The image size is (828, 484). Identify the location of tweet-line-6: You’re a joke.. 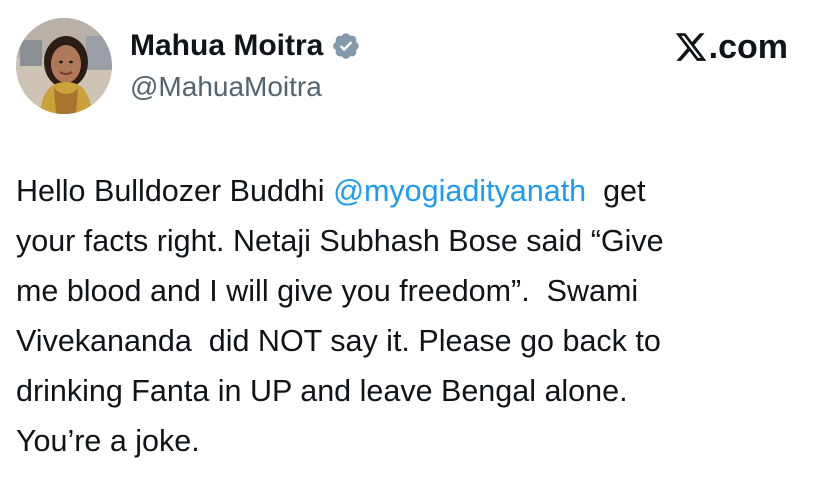
(108, 441).